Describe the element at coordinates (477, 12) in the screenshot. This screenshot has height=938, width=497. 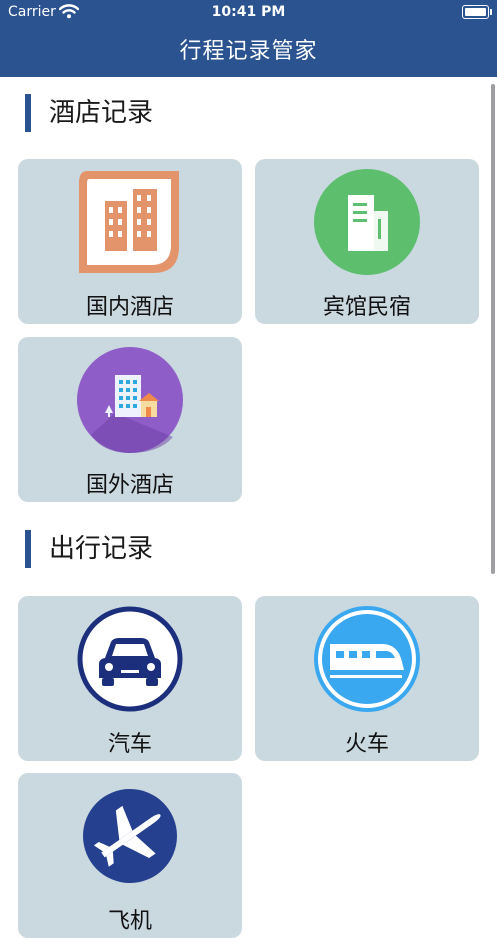
I see `battery-icon` at that location.